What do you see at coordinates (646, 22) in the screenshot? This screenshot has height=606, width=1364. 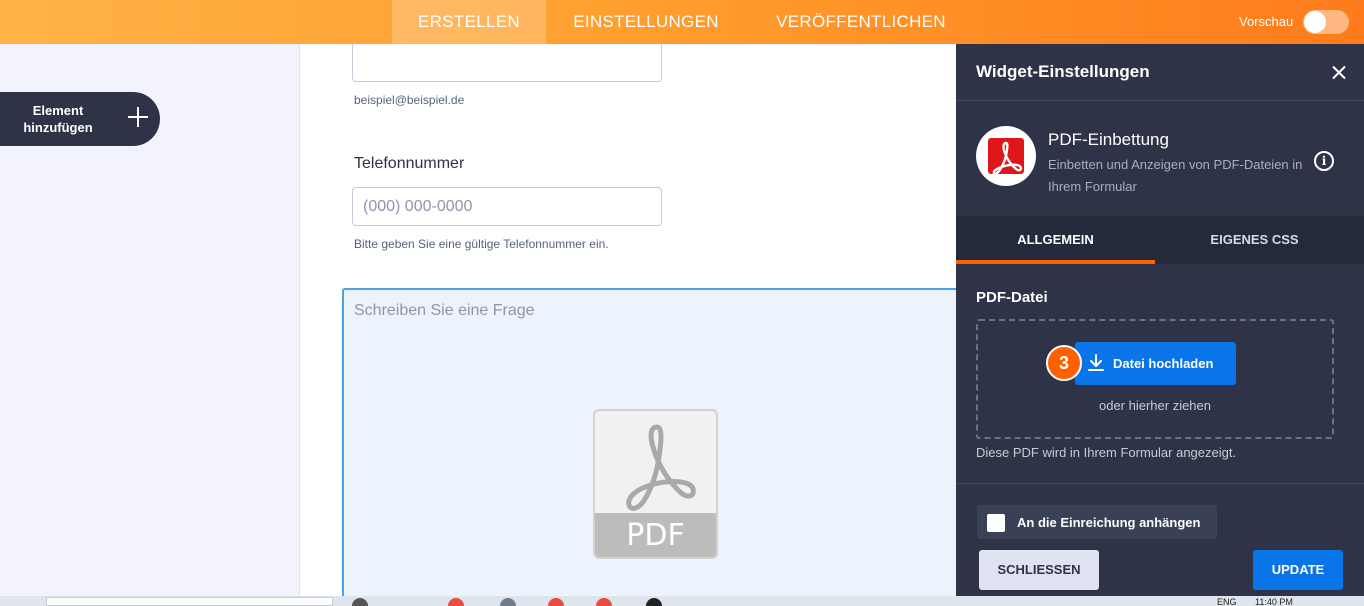 I see `tab-einstellungen: EINSTELLUNGEN` at bounding box center [646, 22].